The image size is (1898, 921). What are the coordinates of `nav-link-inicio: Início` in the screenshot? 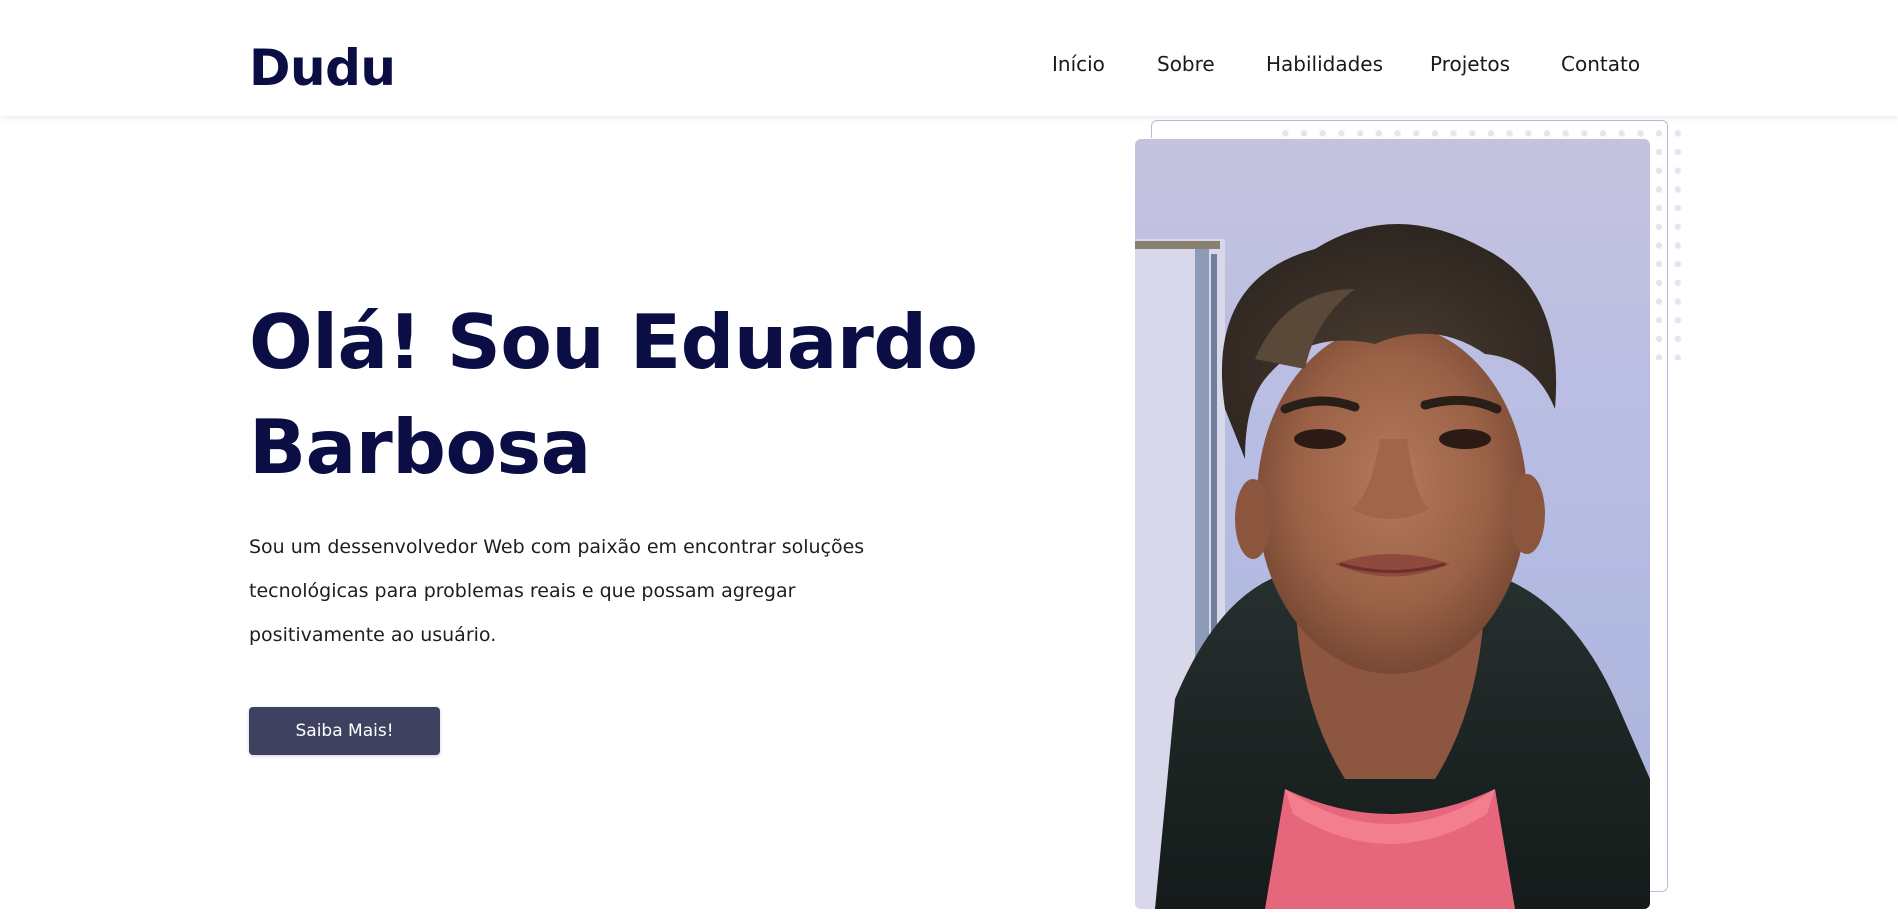 It's located at (1078, 64).